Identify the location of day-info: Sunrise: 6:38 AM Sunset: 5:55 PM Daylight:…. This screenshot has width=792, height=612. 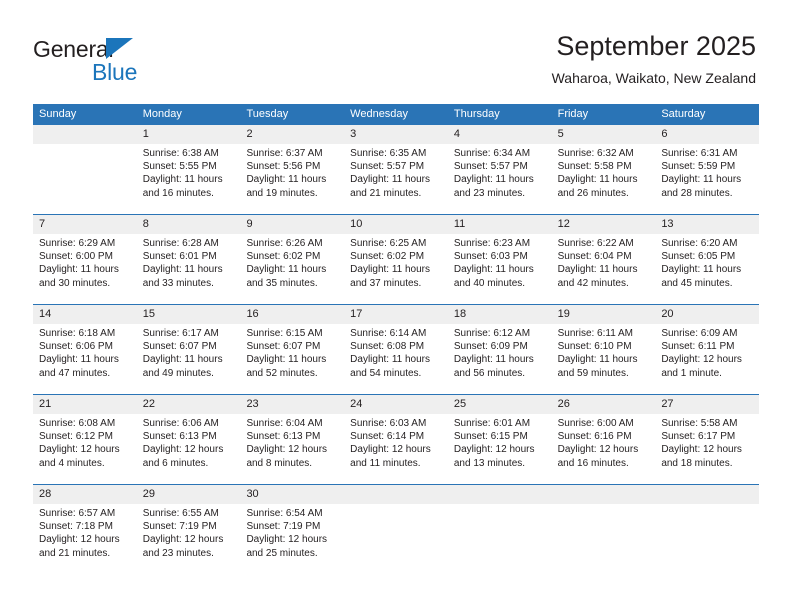
(189, 172).